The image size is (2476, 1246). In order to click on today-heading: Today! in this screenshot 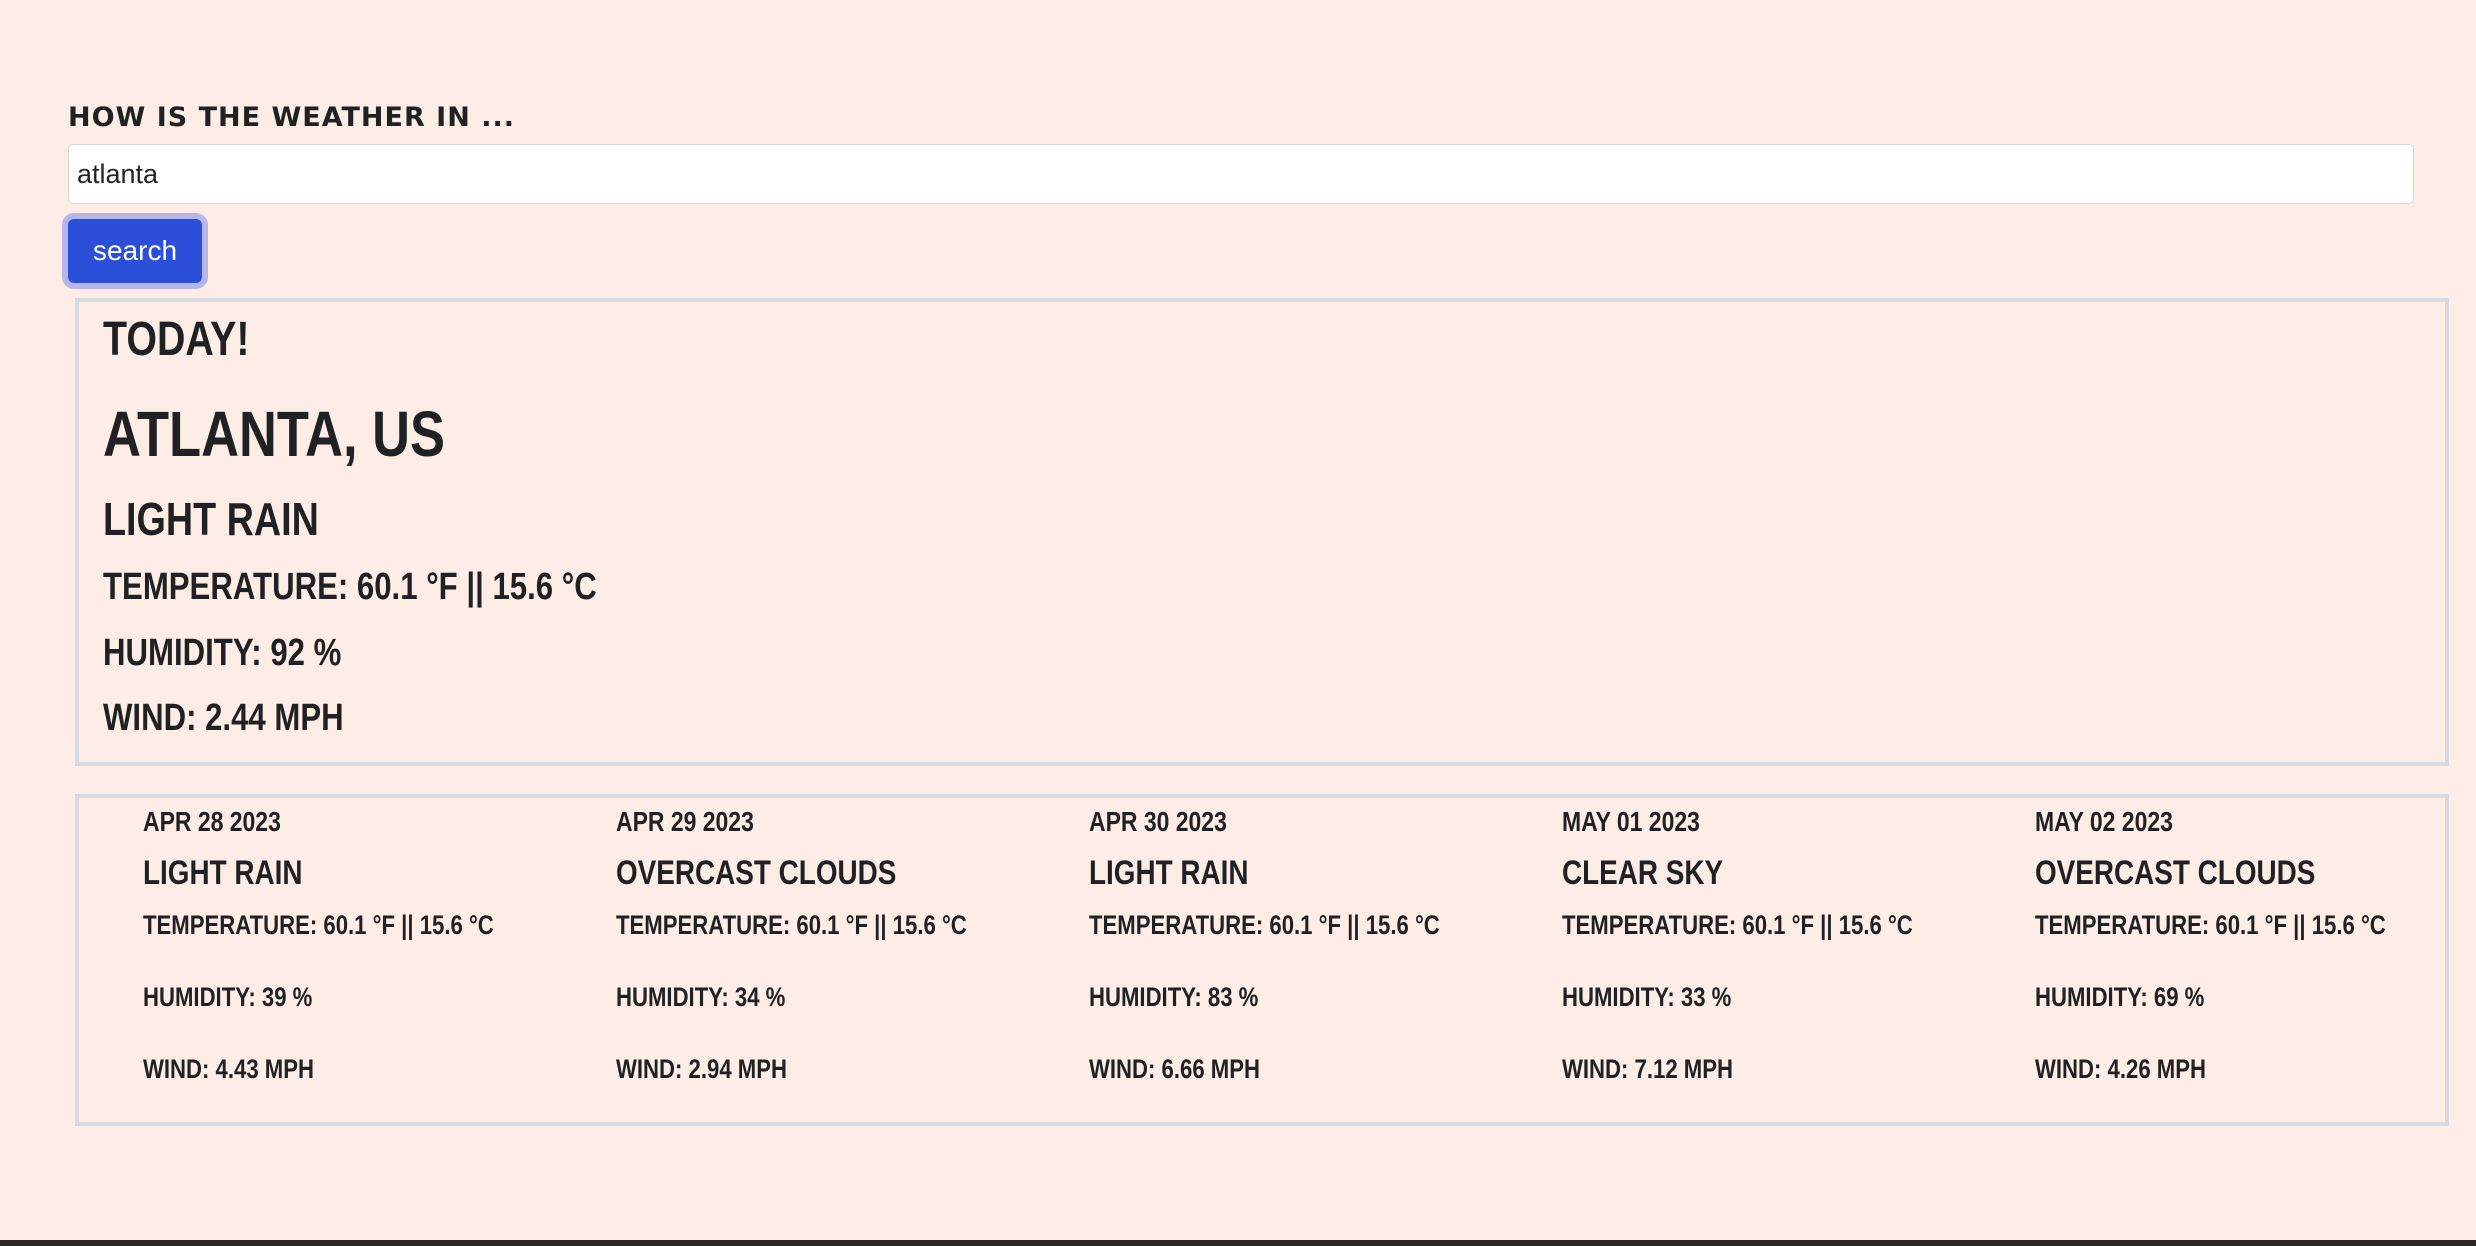, I will do `click(176, 339)`.